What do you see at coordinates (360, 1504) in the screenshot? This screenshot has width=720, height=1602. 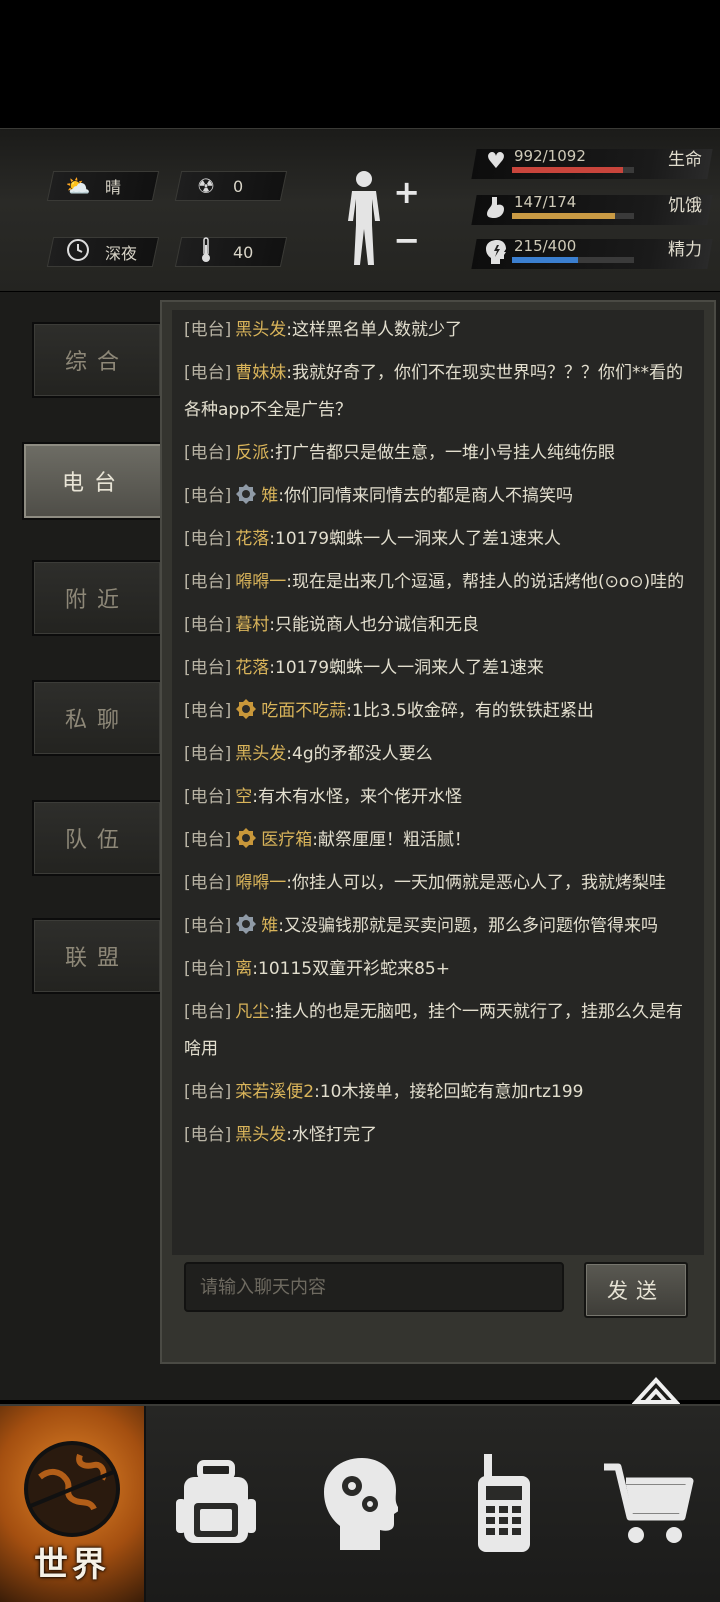 I see `nav-skills` at bounding box center [360, 1504].